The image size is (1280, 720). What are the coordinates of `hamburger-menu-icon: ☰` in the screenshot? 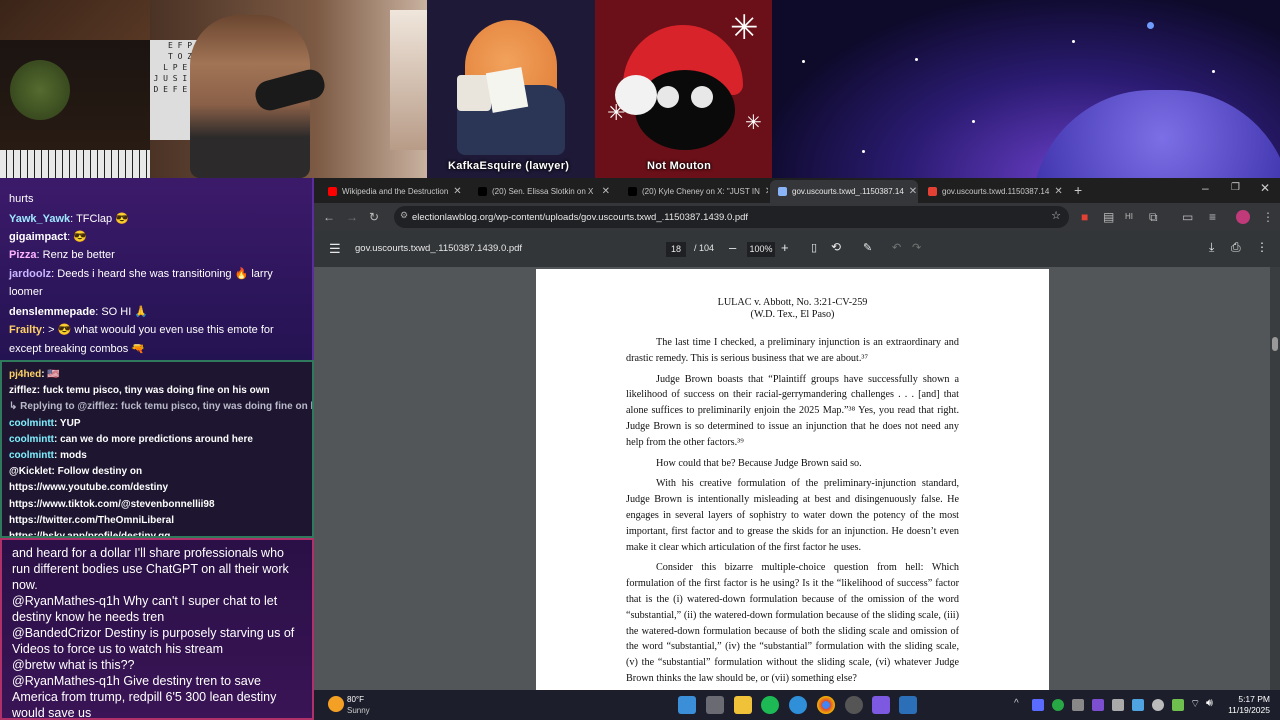 It's located at (335, 249).